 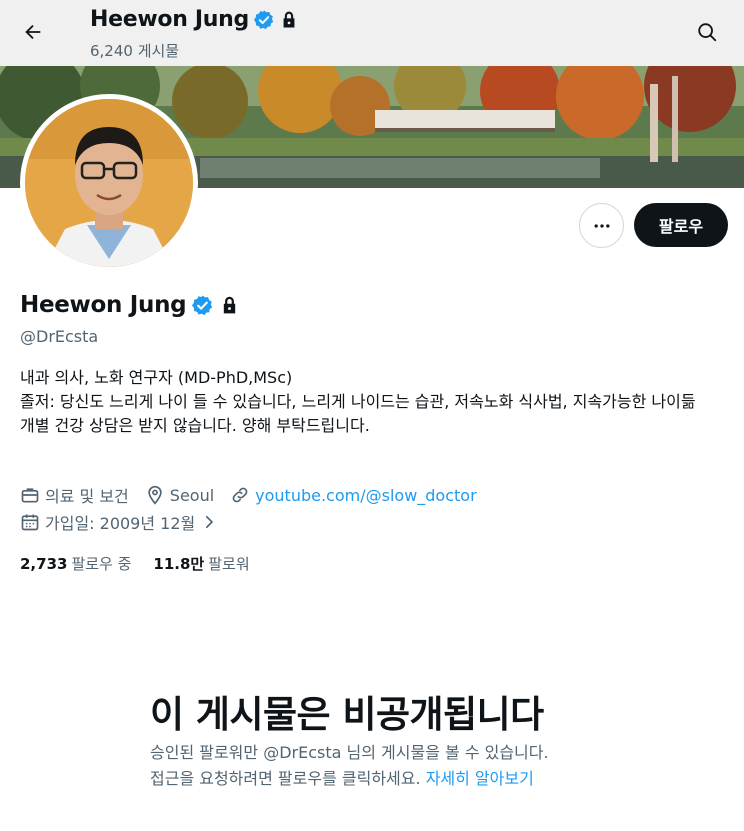 I want to click on bio-line: 개별 건강 상담은 받지 않습니다. 양해 부탁드립니다., so click(x=195, y=425).